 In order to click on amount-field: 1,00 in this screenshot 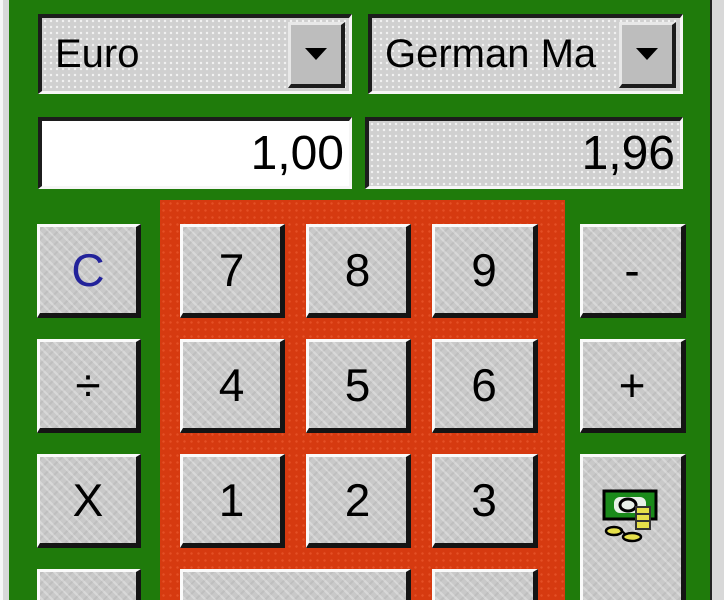, I will do `click(195, 153)`.